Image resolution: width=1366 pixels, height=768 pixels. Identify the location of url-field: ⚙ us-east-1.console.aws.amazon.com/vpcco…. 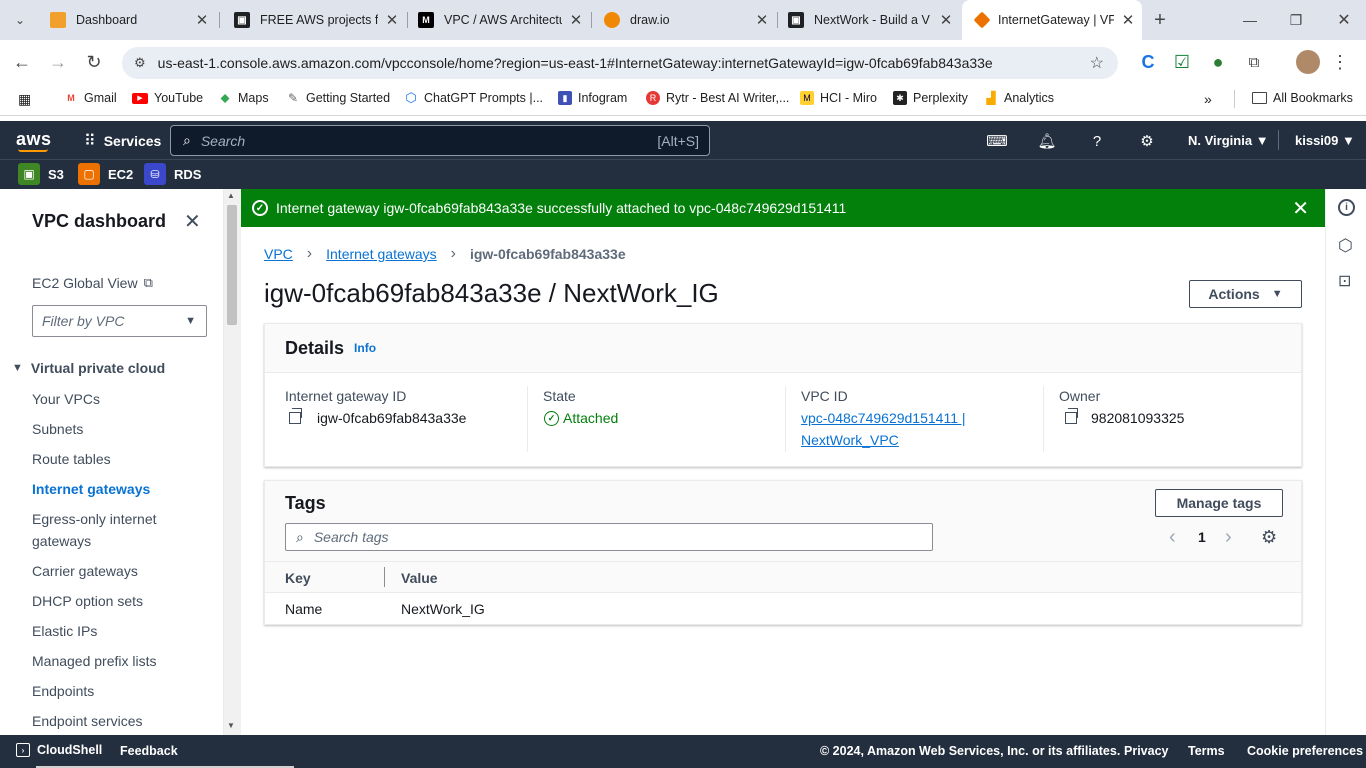
(620, 63).